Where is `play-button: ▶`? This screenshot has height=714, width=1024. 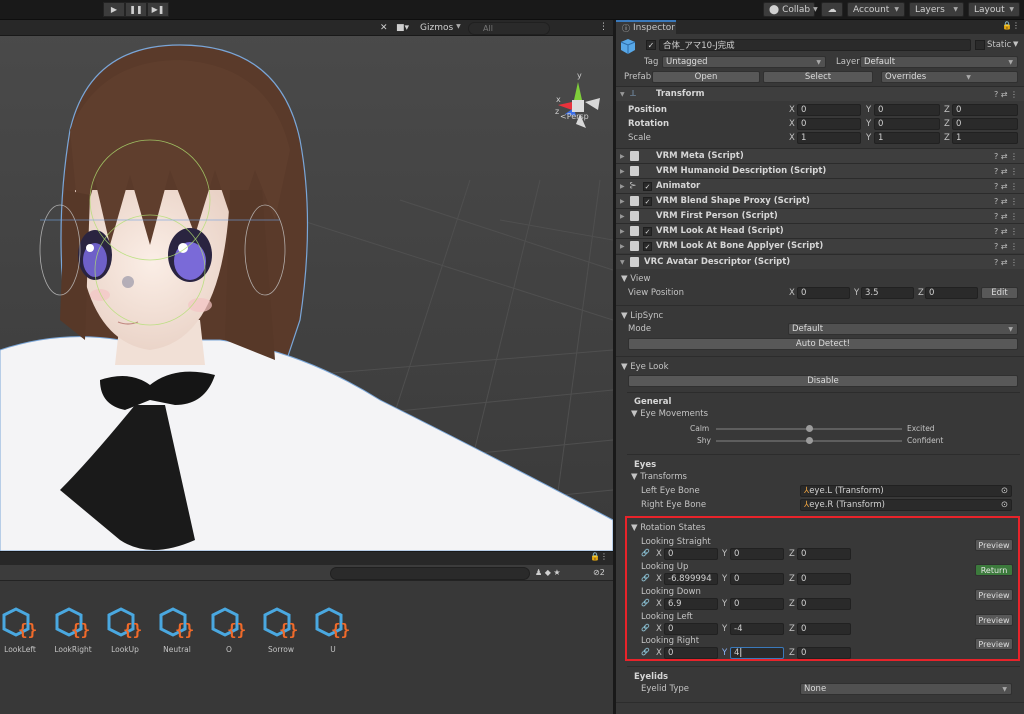
play-button: ▶ is located at coordinates (114, 9).